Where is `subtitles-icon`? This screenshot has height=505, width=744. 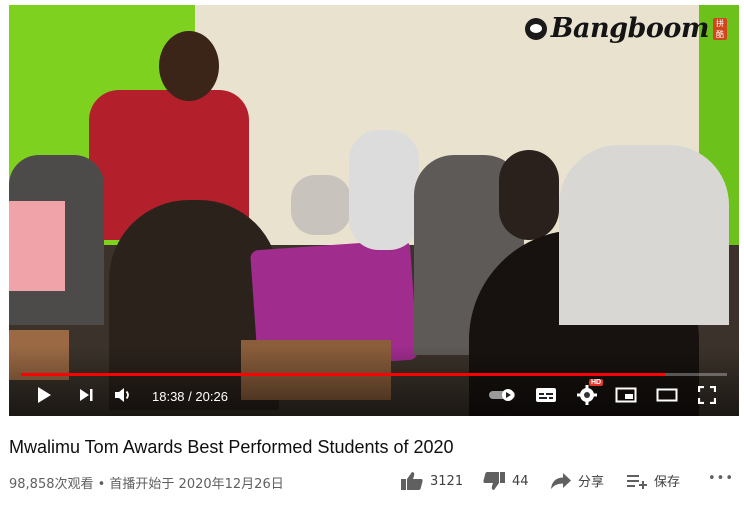 subtitles-icon is located at coordinates (546, 395).